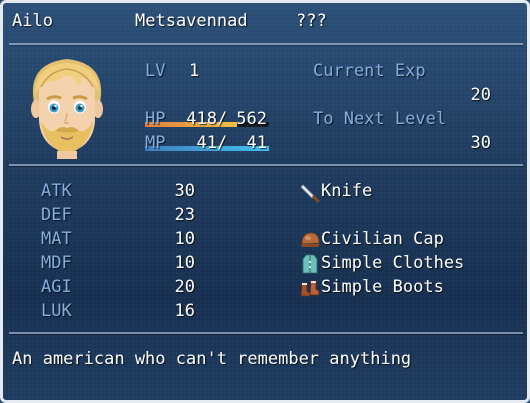 The width and height of the screenshot is (530, 403). Describe the element at coordinates (184, 239) in the screenshot. I see `param-value-mat: 10` at that location.